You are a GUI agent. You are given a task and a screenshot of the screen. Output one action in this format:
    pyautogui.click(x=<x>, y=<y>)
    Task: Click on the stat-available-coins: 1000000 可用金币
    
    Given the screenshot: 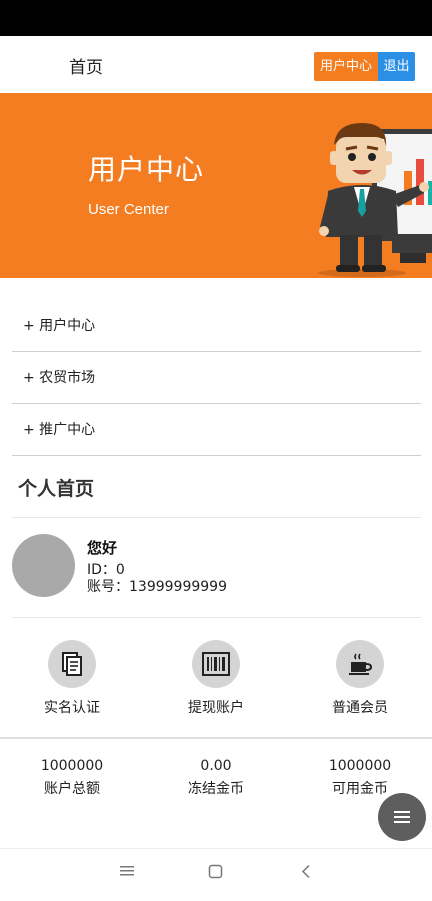 What is the action you would take?
    pyautogui.click(x=360, y=778)
    